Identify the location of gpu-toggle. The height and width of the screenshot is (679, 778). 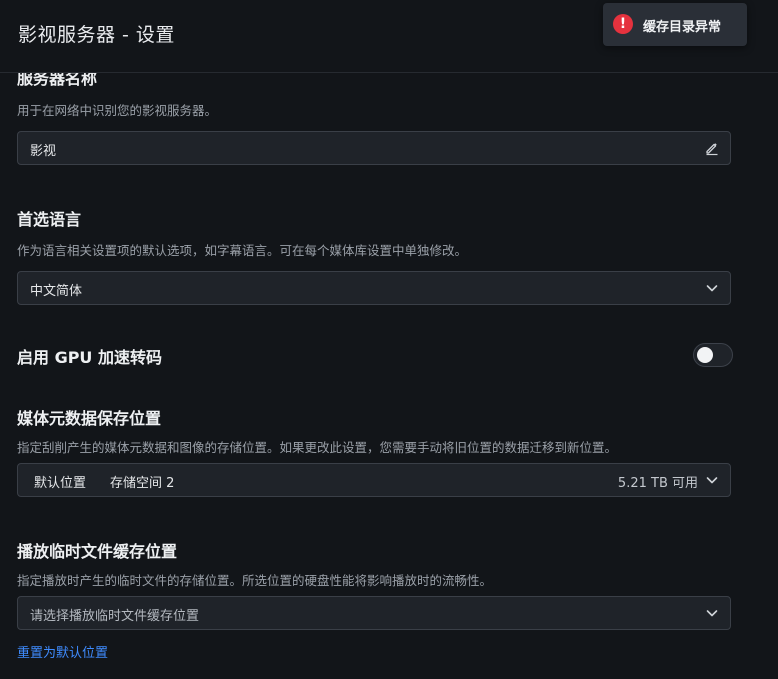
(713, 355).